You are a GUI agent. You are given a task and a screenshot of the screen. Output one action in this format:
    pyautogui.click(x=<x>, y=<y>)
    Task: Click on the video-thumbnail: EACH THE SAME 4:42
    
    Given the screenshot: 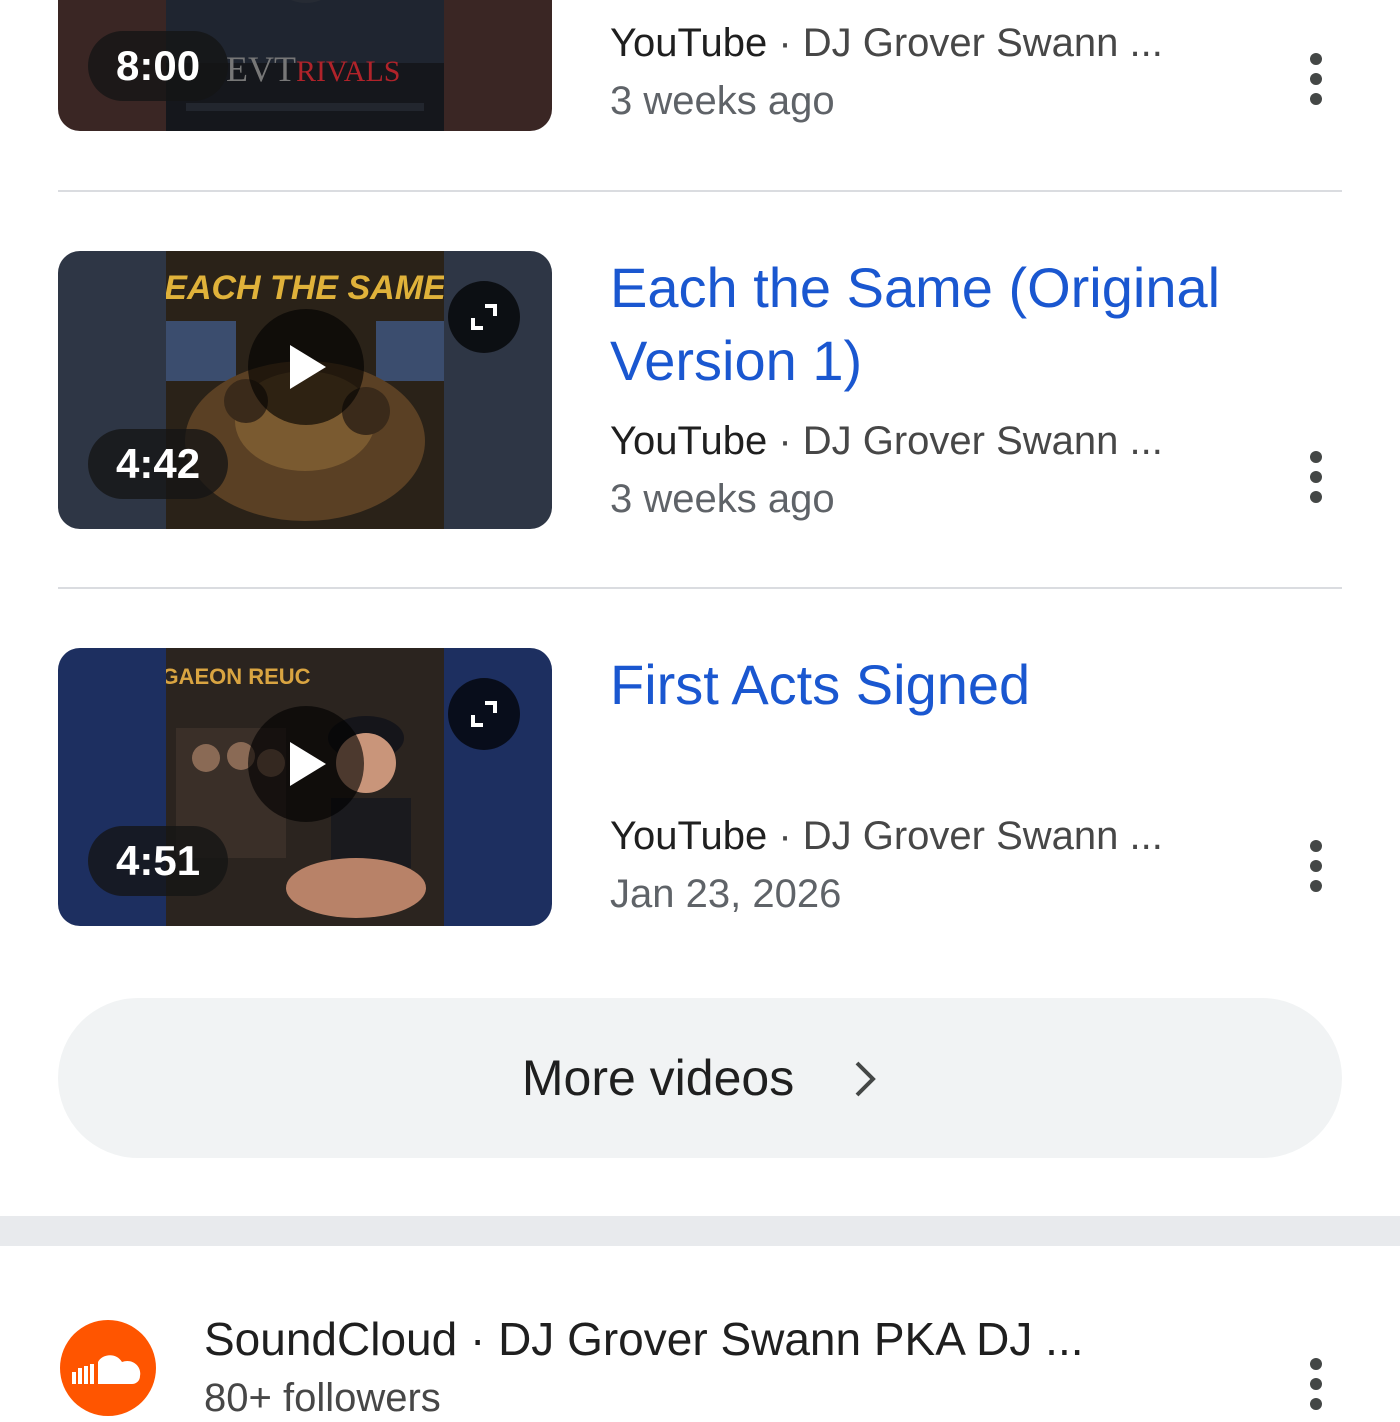 What is the action you would take?
    pyautogui.click(x=305, y=390)
    